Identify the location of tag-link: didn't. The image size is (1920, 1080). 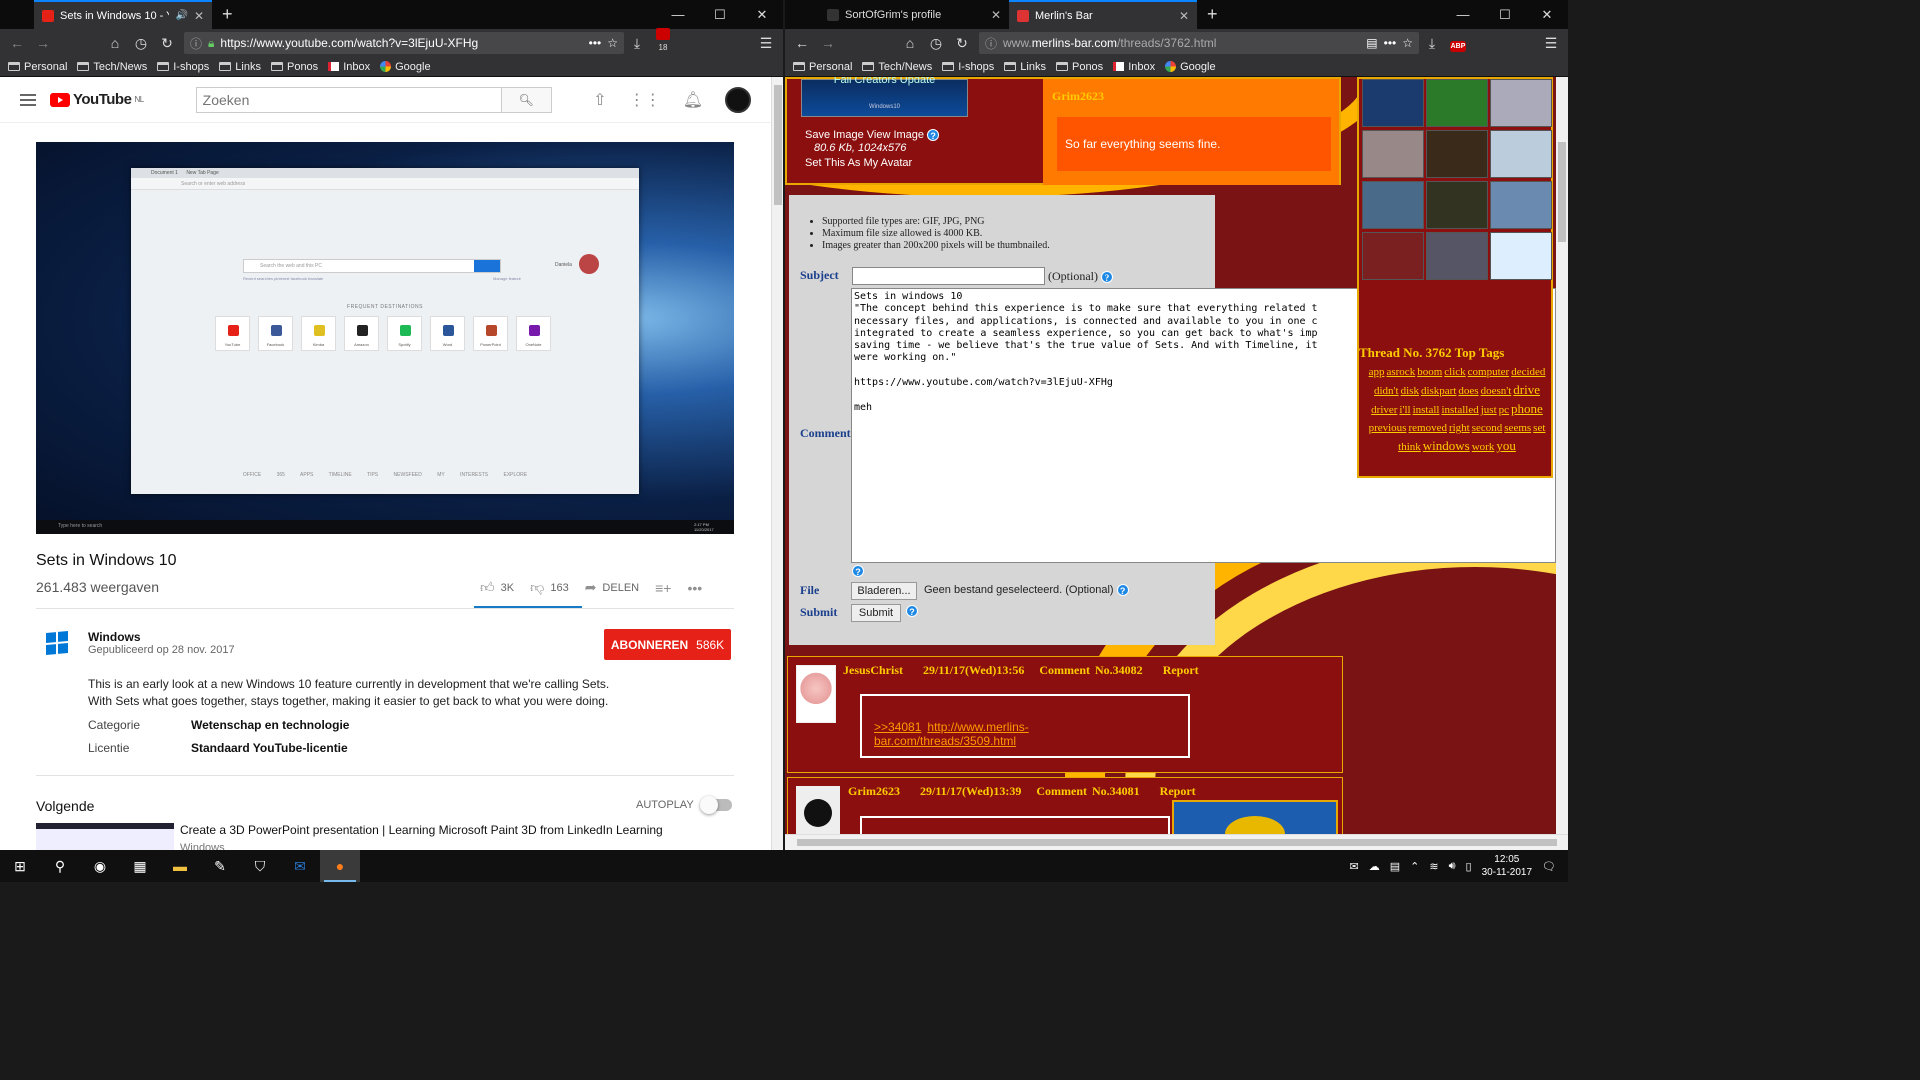
(1386, 391).